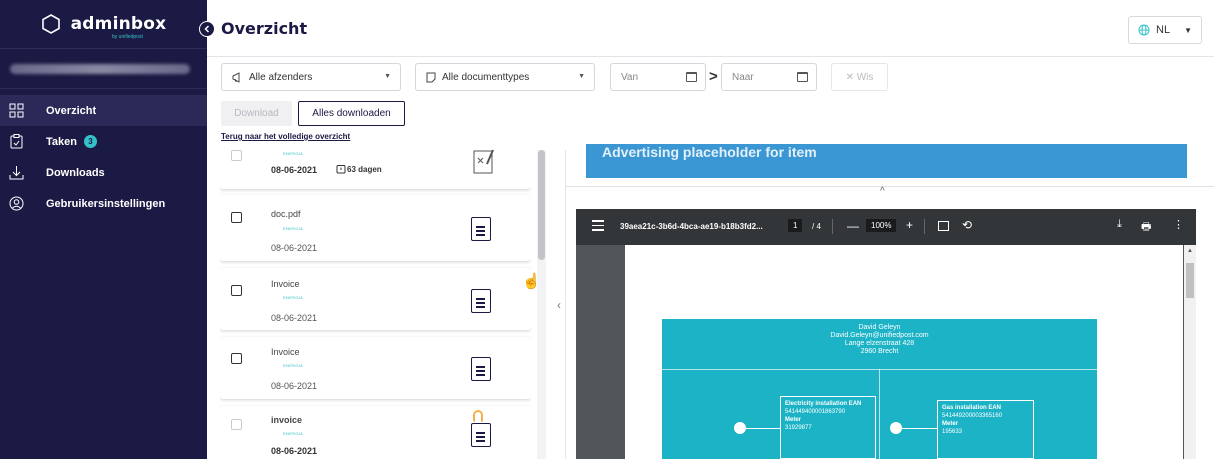  What do you see at coordinates (103, 110) in the screenshot?
I see `sidebar-item-overzicht: Overzicht` at bounding box center [103, 110].